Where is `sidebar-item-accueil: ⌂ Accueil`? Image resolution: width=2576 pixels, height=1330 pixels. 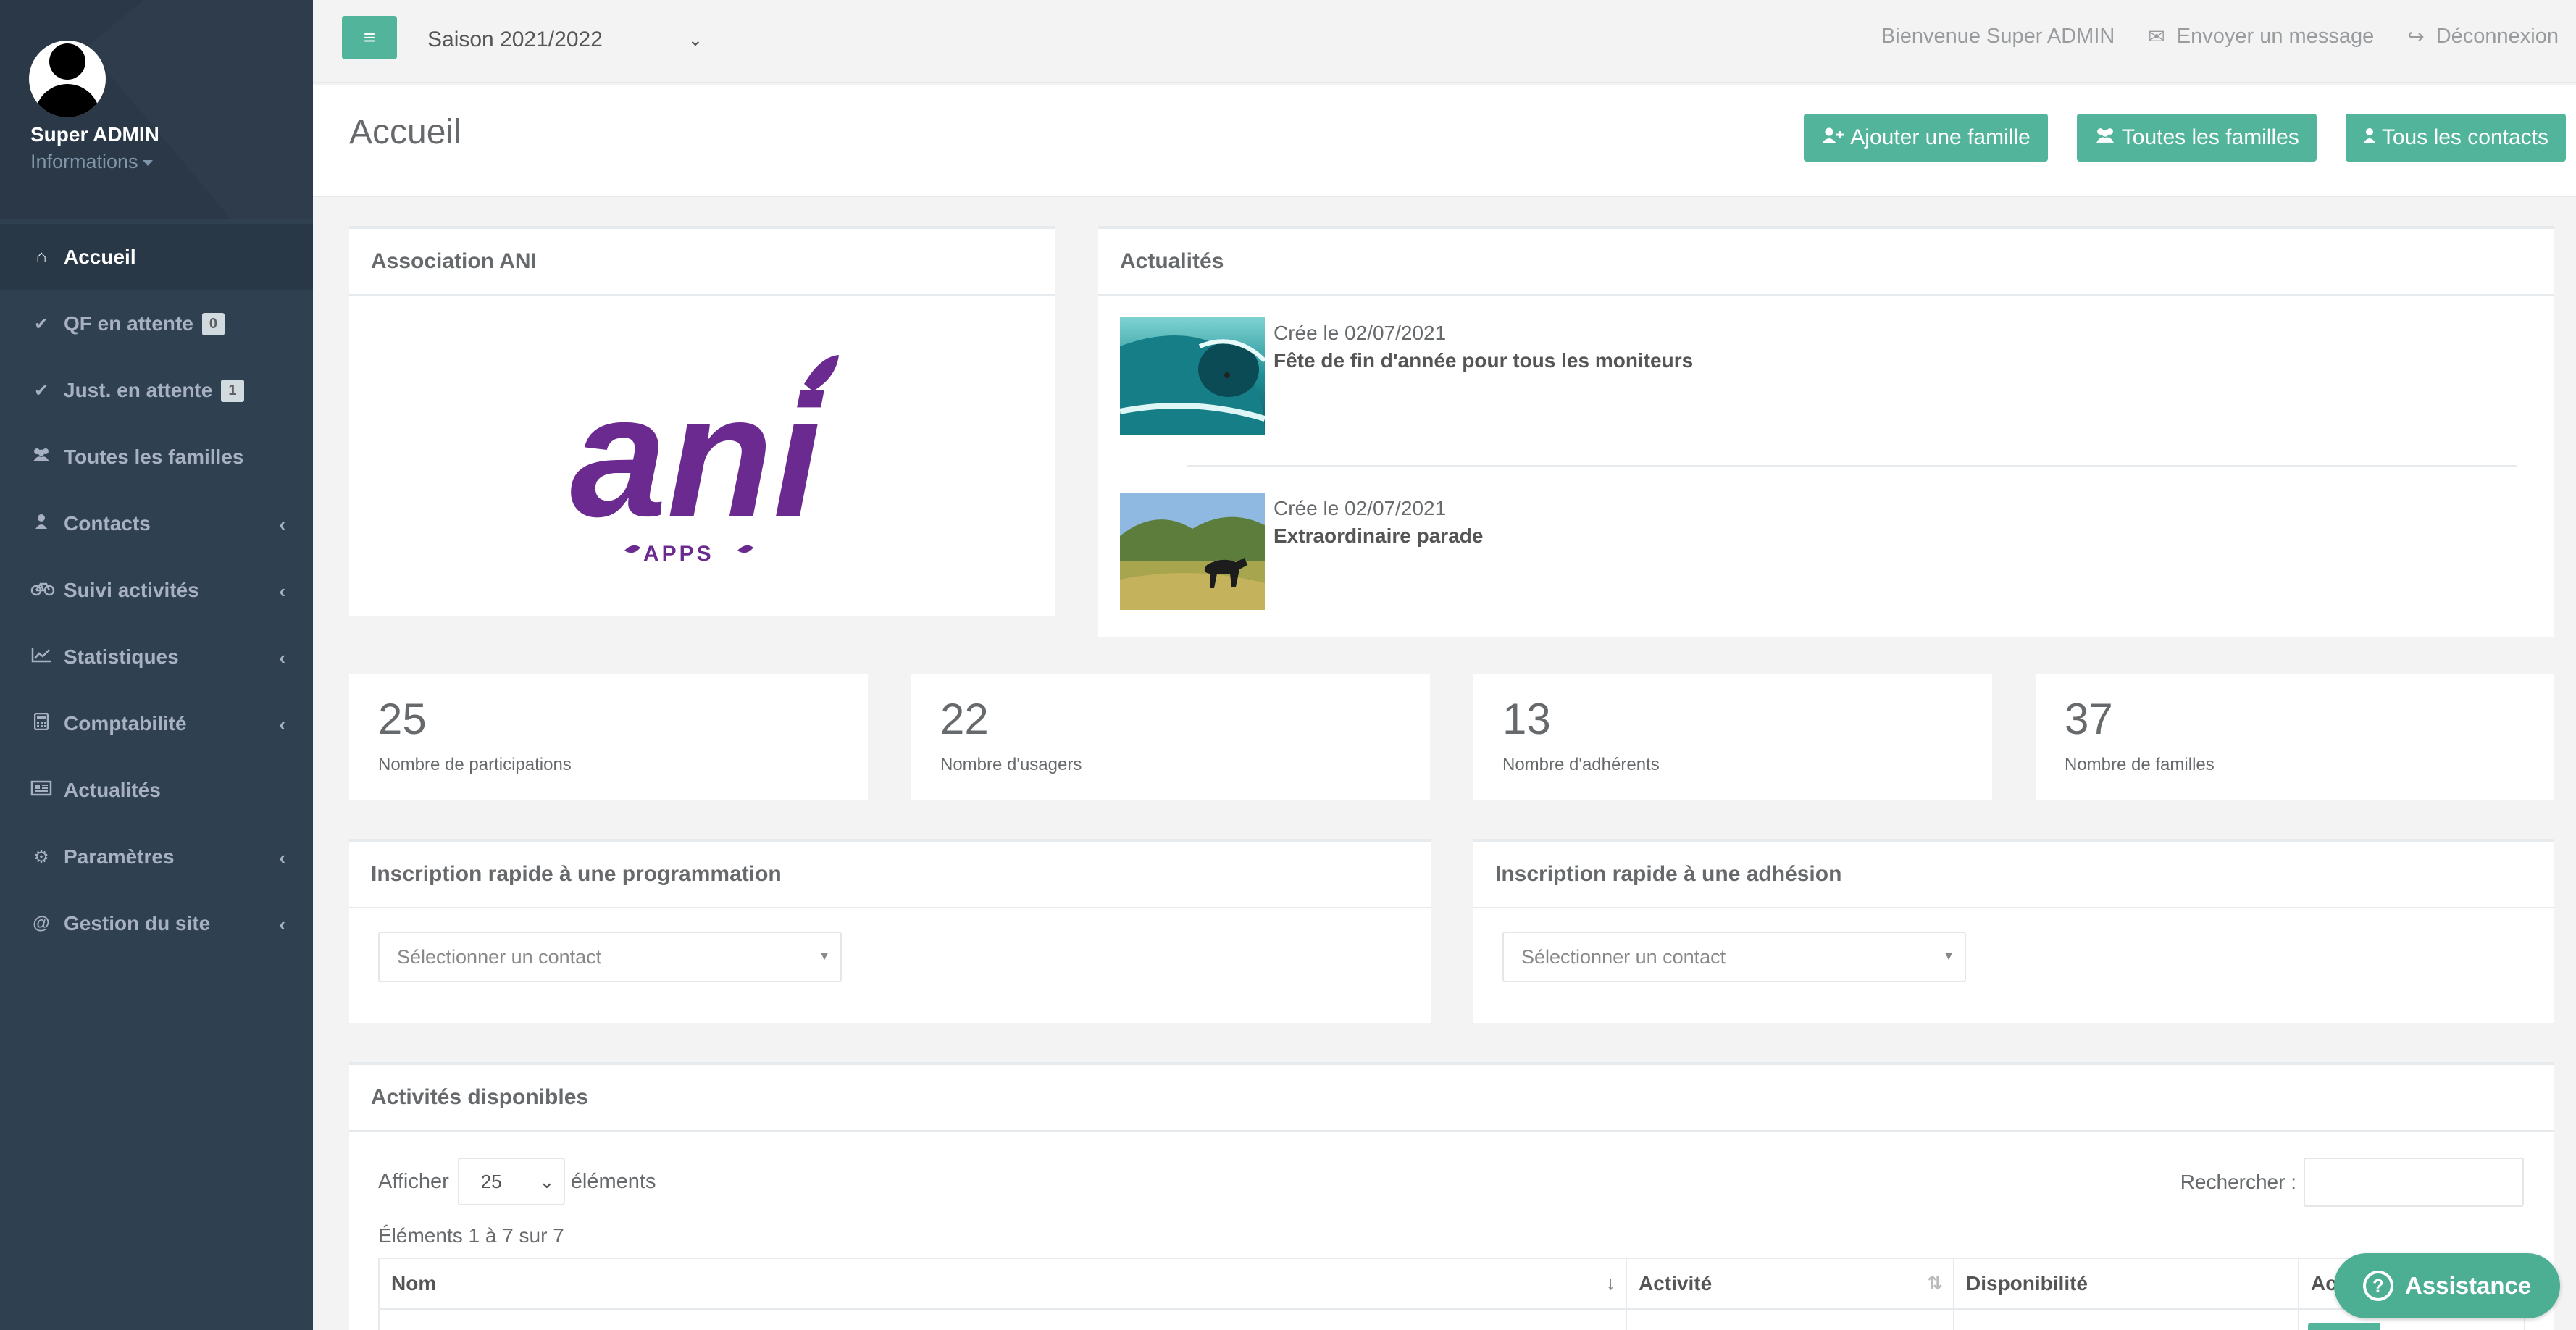
sidebar-item-accueil: ⌂ Accueil is located at coordinates (156, 257).